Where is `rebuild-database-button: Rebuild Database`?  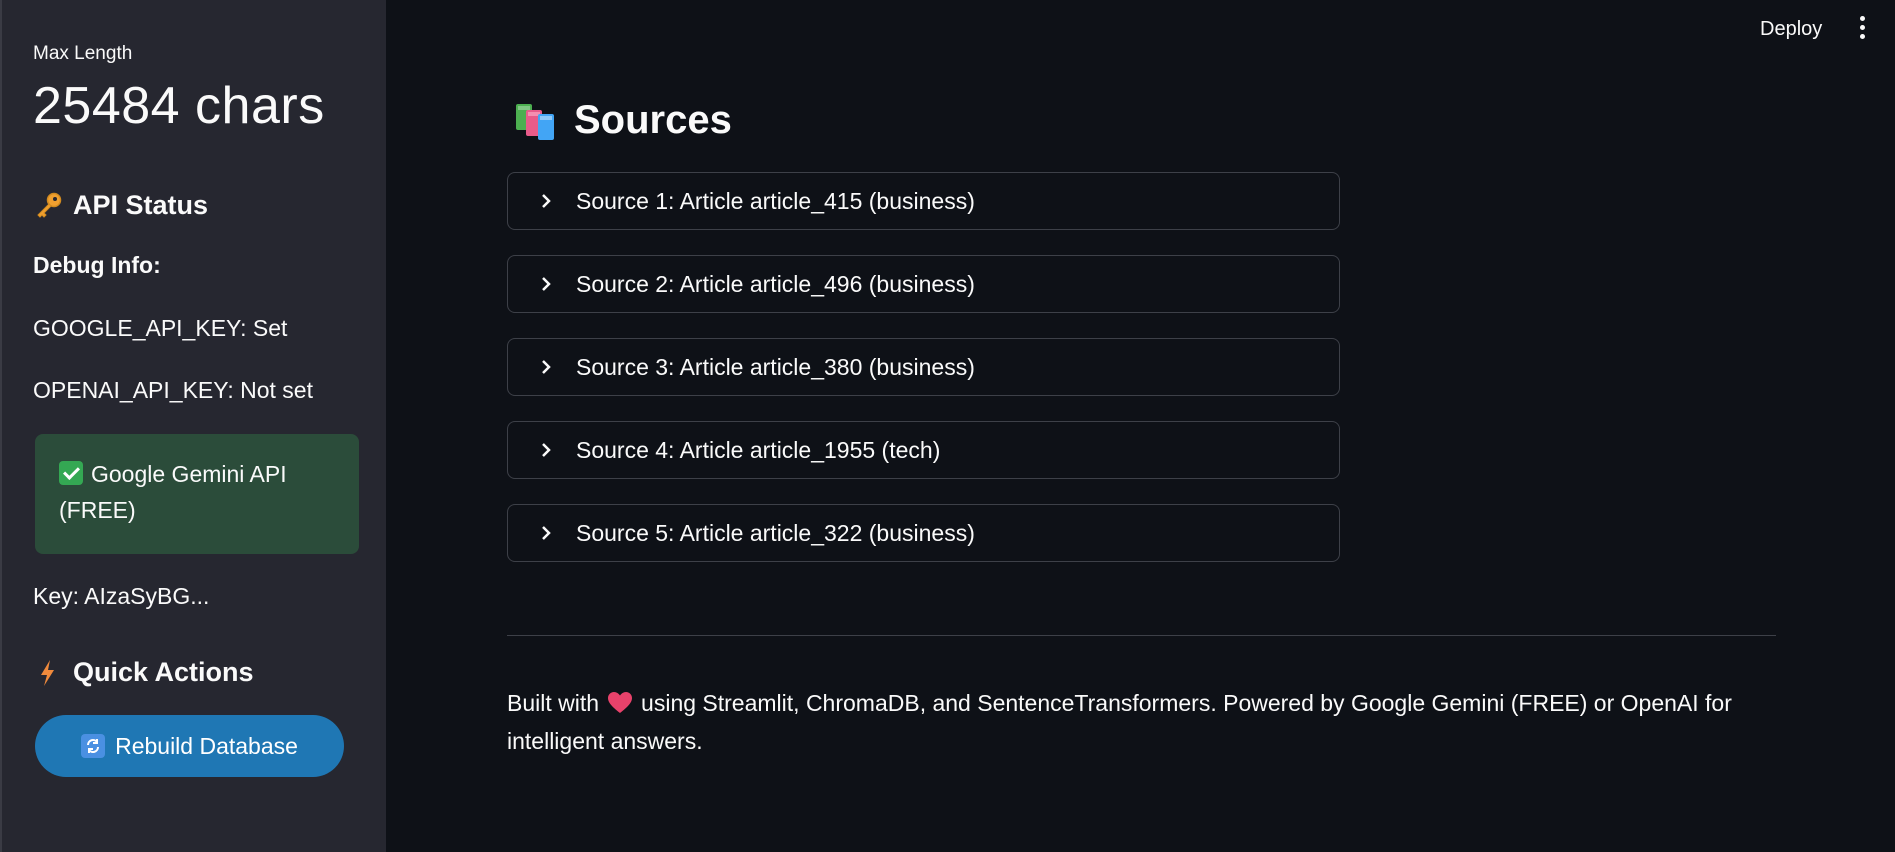 rebuild-database-button: Rebuild Database is located at coordinates (189, 746).